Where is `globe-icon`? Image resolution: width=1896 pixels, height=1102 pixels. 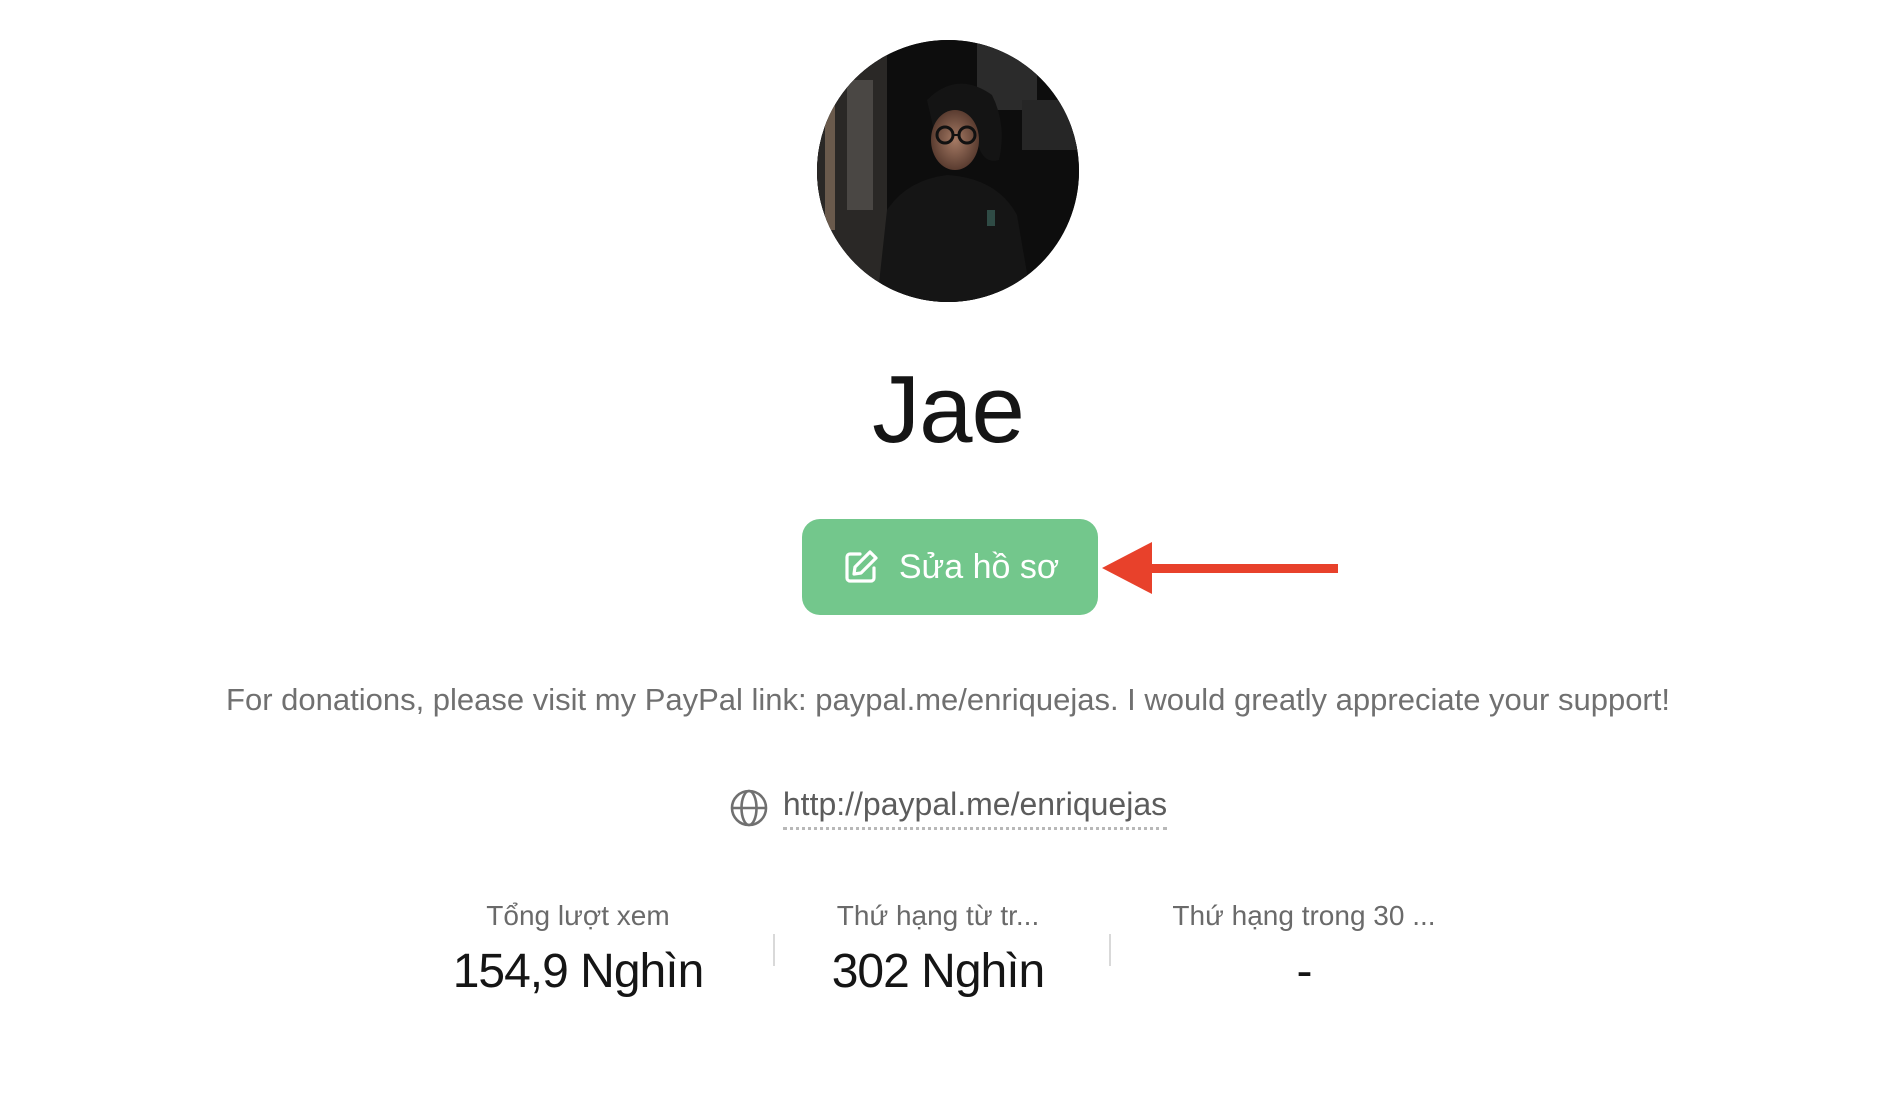 globe-icon is located at coordinates (749, 808).